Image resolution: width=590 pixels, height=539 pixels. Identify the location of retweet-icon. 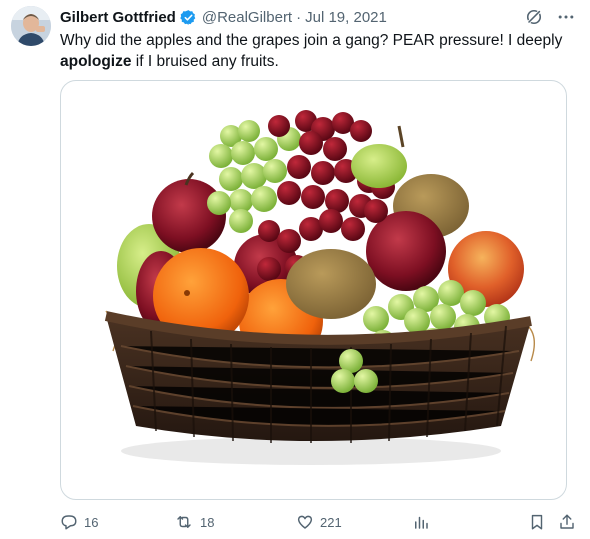
(184, 522).